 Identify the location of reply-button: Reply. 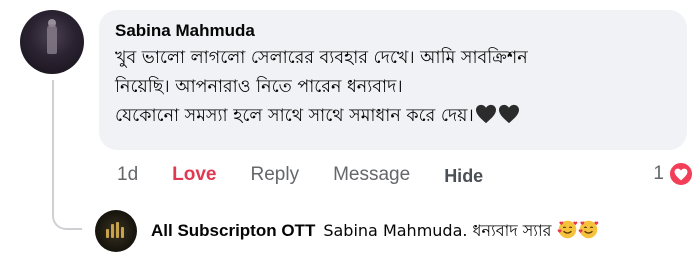
(275, 175).